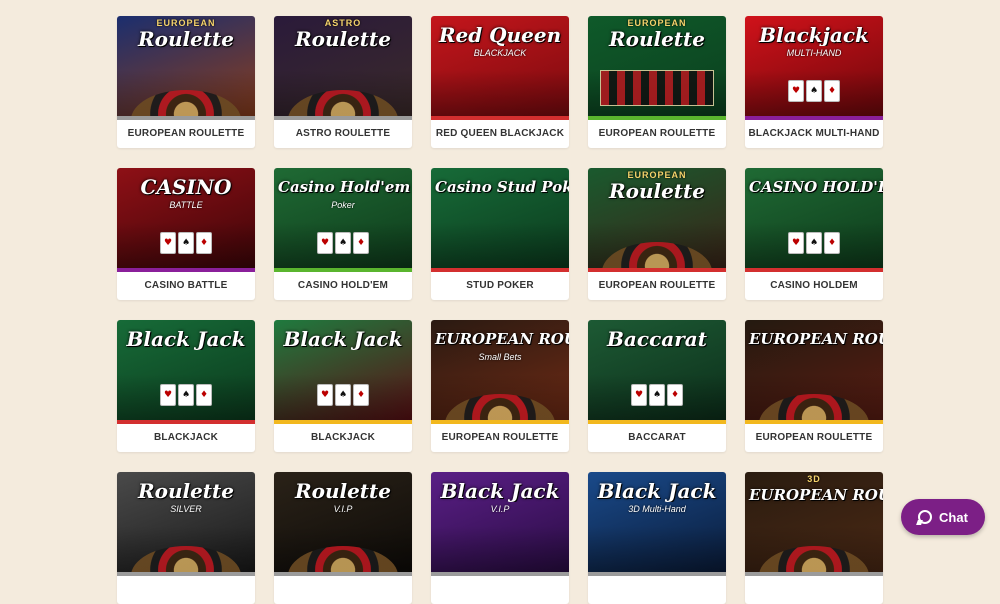  What do you see at coordinates (657, 509) in the screenshot?
I see `thumbnail-tagline: 3D Multi-Hand` at bounding box center [657, 509].